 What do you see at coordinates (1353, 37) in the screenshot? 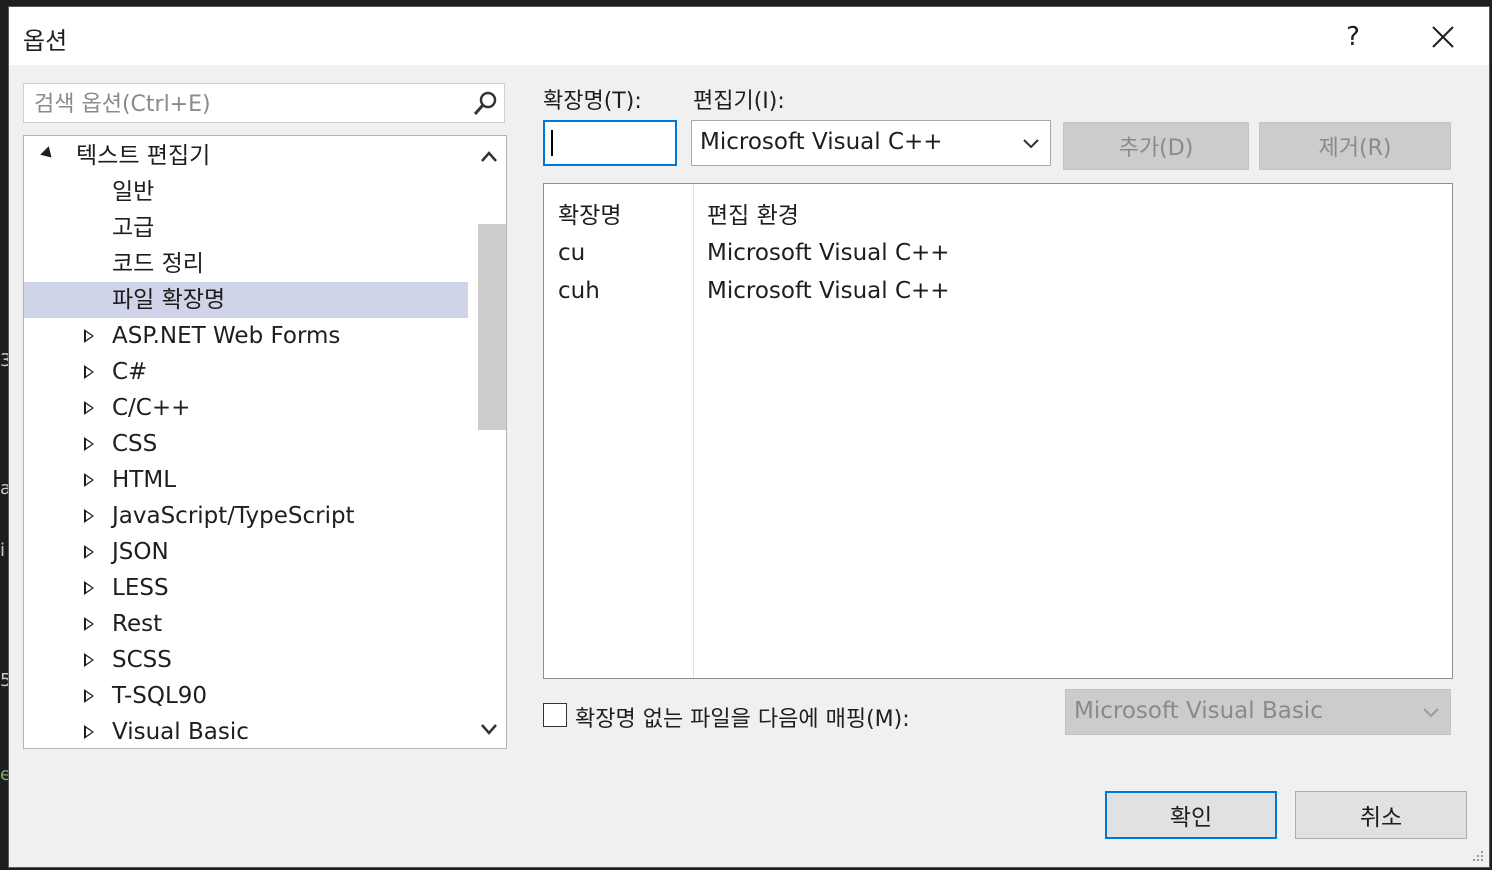
I see `help-button: ?` at bounding box center [1353, 37].